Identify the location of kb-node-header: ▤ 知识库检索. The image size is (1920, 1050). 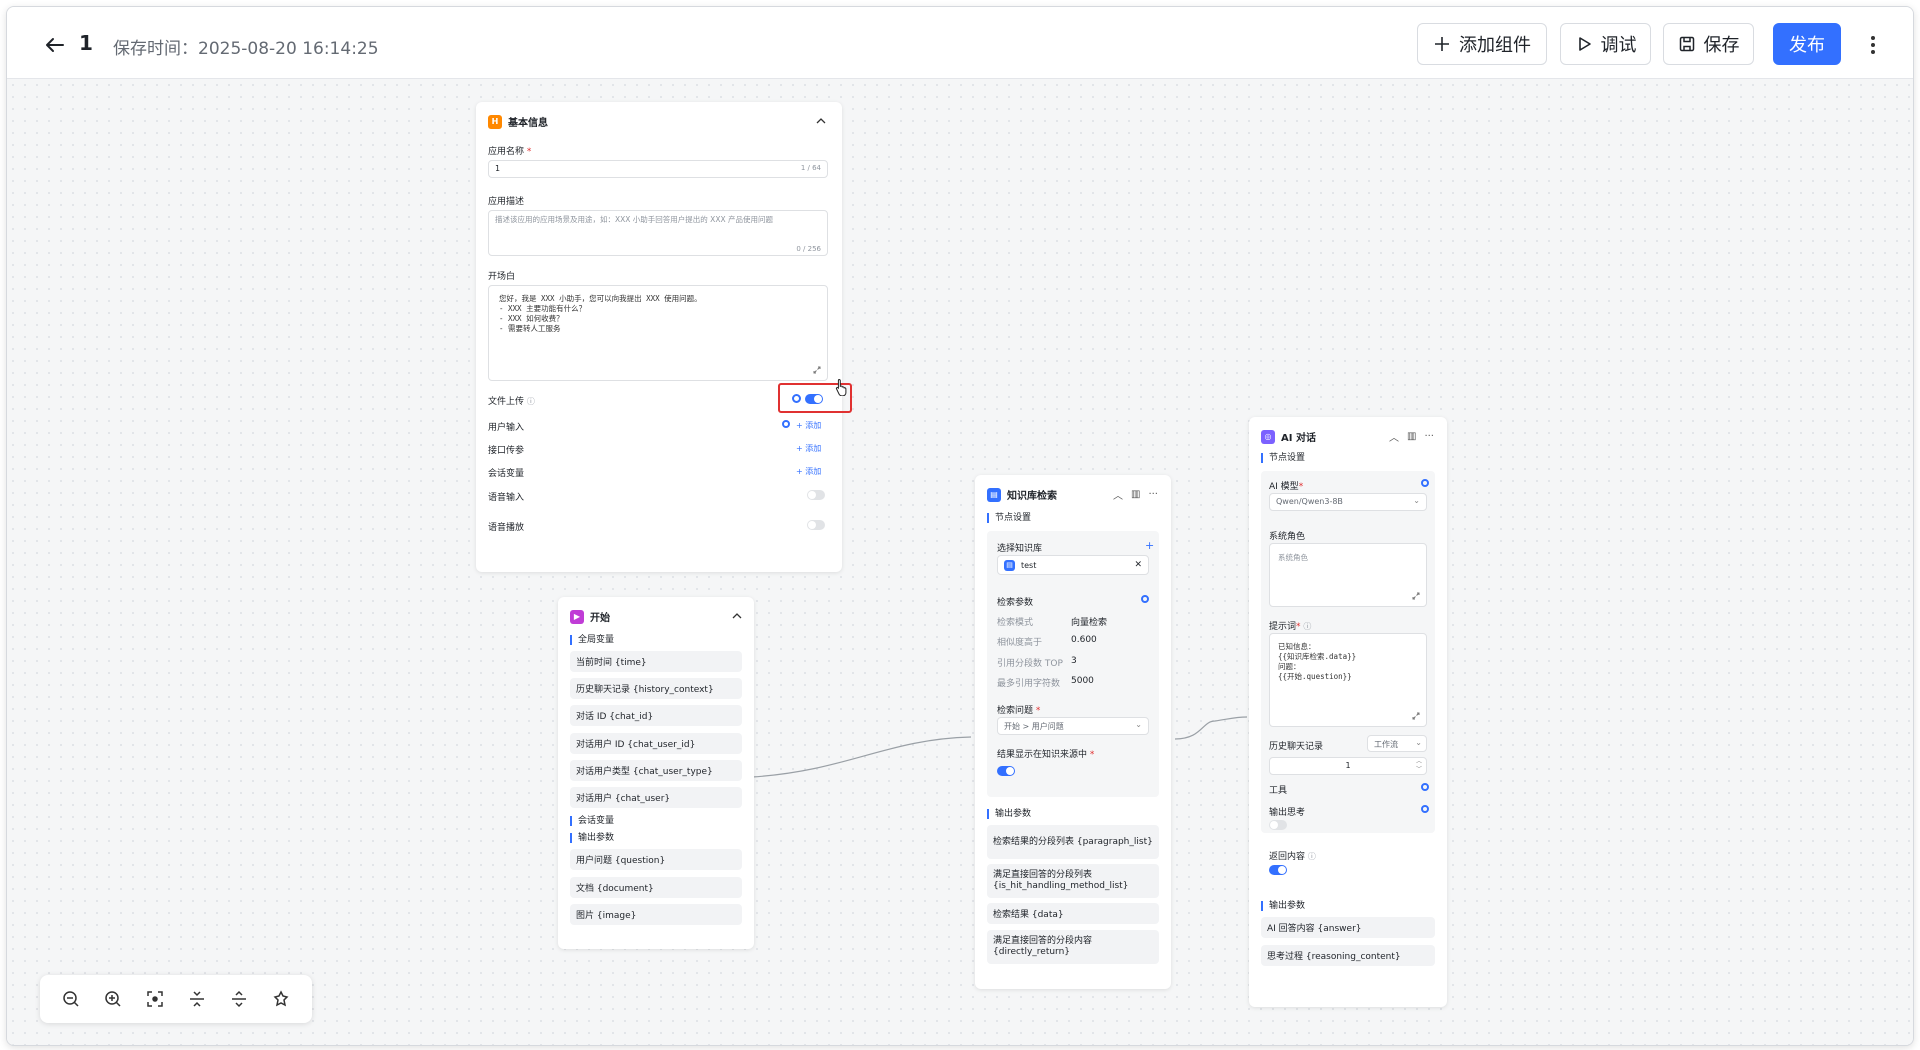
(1022, 494).